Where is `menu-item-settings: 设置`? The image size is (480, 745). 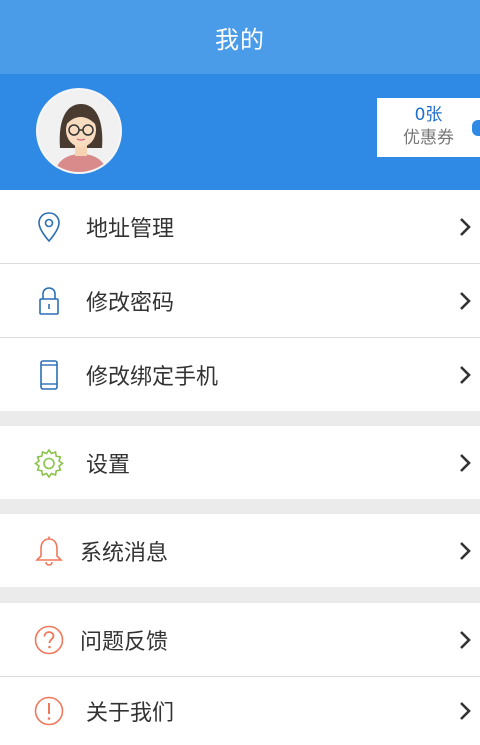 menu-item-settings: 设置 is located at coordinates (240, 462).